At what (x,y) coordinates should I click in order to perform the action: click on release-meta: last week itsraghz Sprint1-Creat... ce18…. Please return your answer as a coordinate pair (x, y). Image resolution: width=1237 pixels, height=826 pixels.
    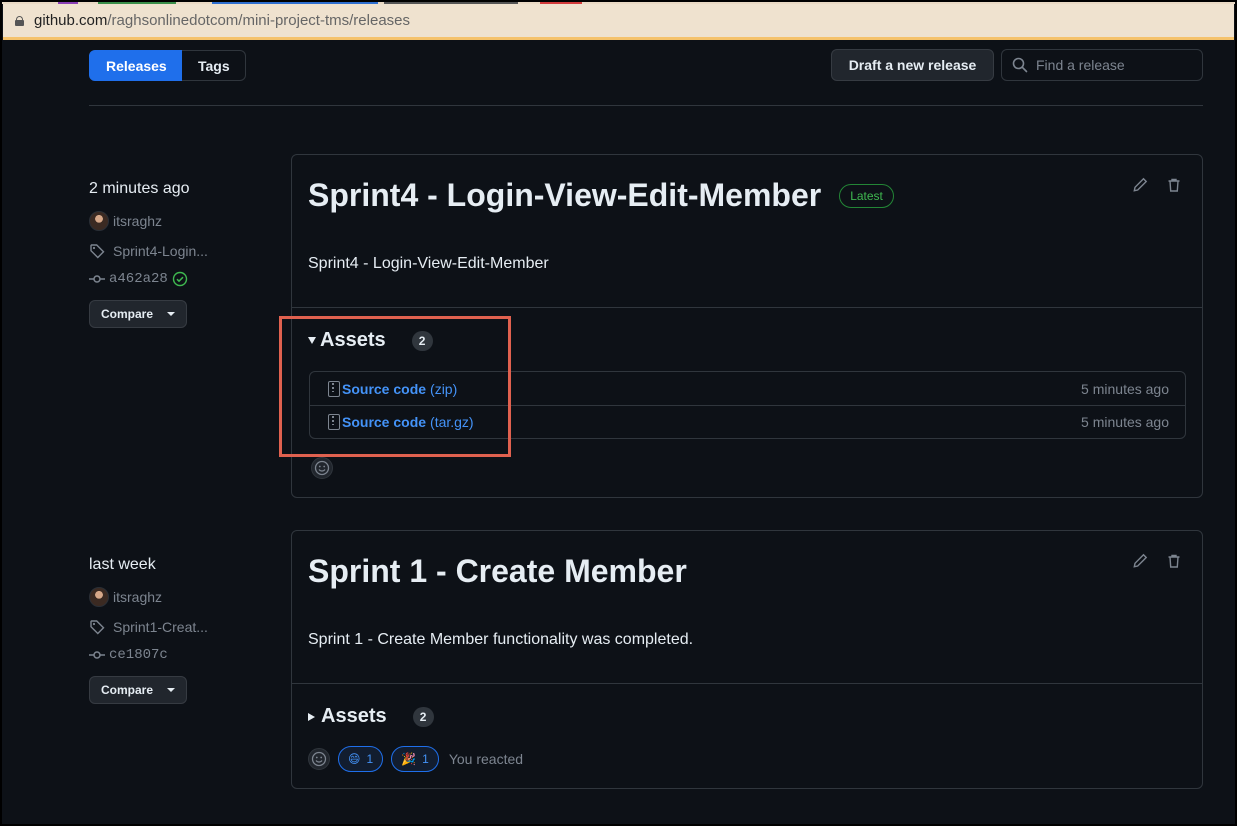
    Looking at the image, I should click on (184, 630).